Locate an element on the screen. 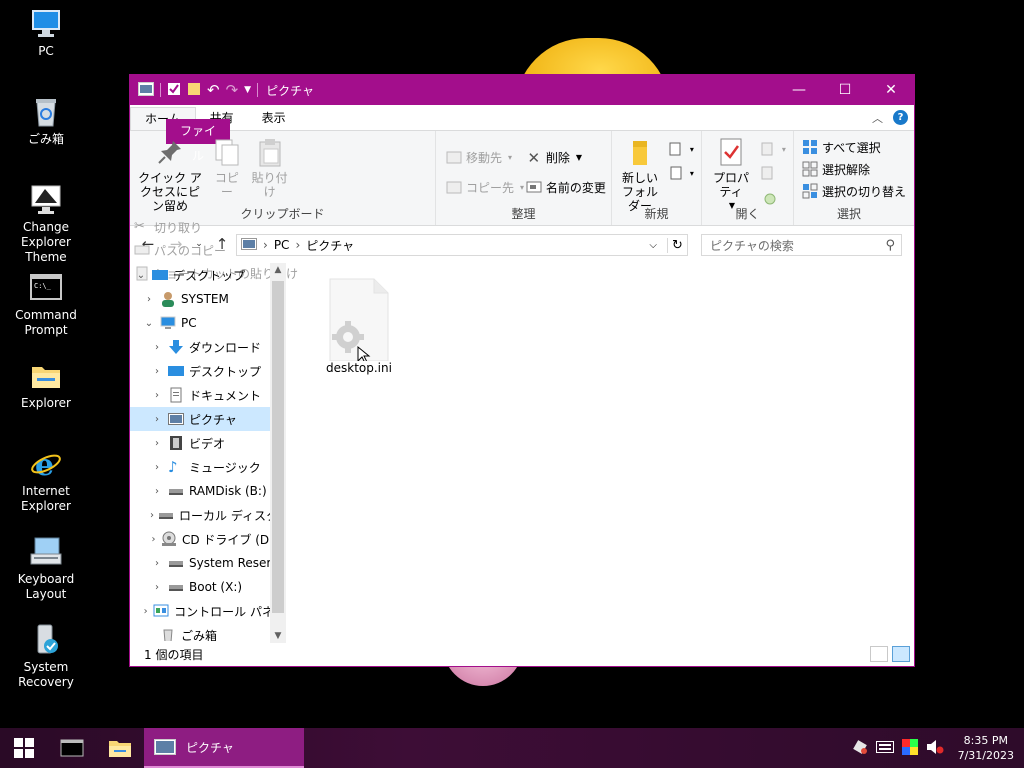 This screenshot has width=1024, height=768. desktop-icon-recycle-bin: ごみ箱 is located at coordinates (46, 121).